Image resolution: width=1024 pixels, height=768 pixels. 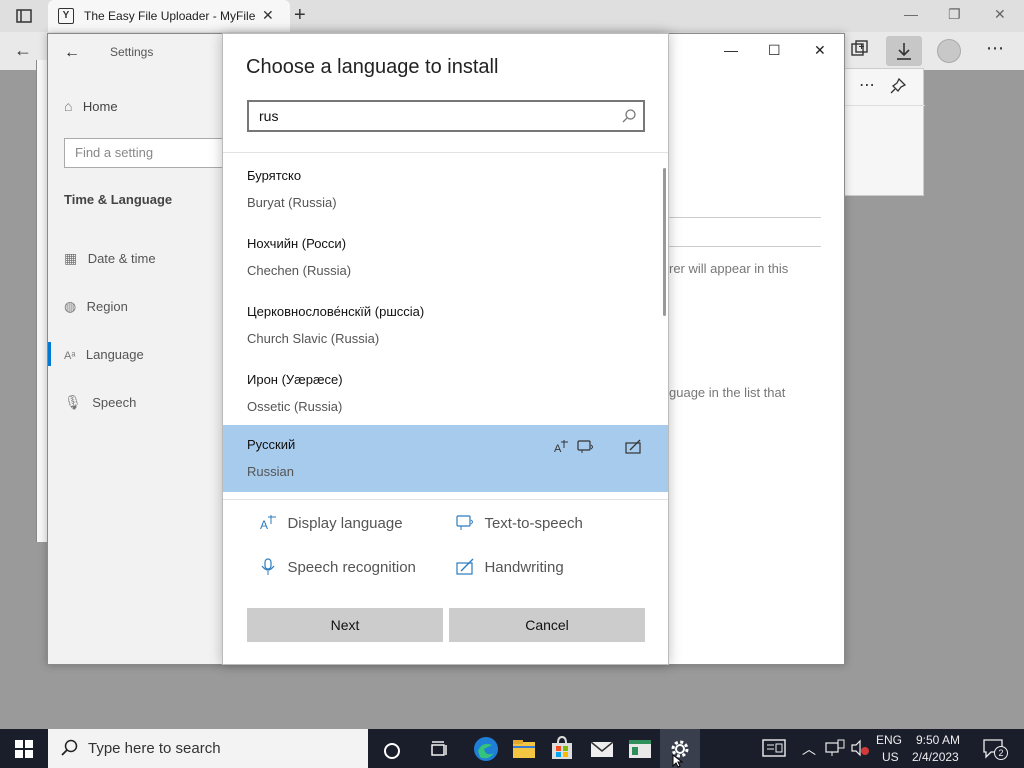 I want to click on nav-item-label: Date & time, so click(x=121, y=258).